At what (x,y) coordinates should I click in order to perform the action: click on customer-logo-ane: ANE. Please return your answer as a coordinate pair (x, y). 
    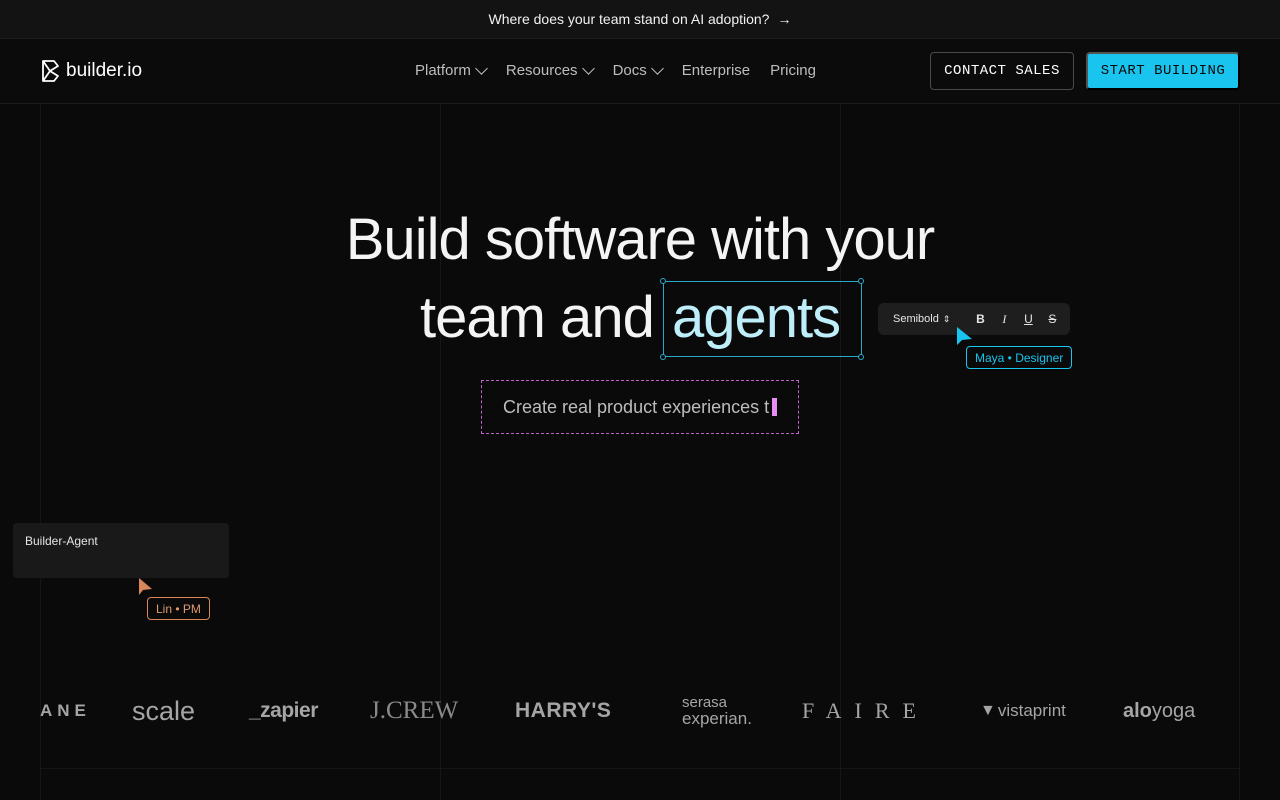
    Looking at the image, I should click on (65, 710).